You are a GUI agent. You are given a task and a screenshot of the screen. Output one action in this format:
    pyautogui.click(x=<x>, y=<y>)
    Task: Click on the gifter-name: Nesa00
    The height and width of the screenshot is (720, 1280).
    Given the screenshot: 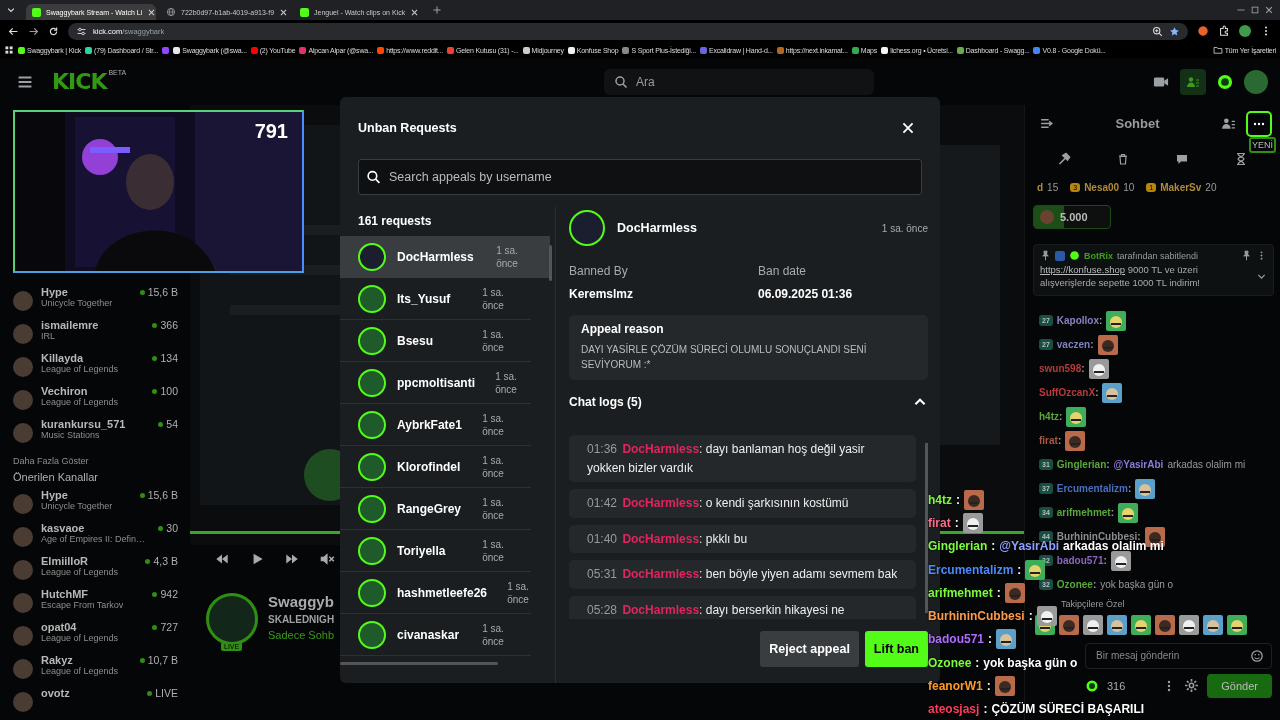 What is the action you would take?
    pyautogui.click(x=1102, y=187)
    